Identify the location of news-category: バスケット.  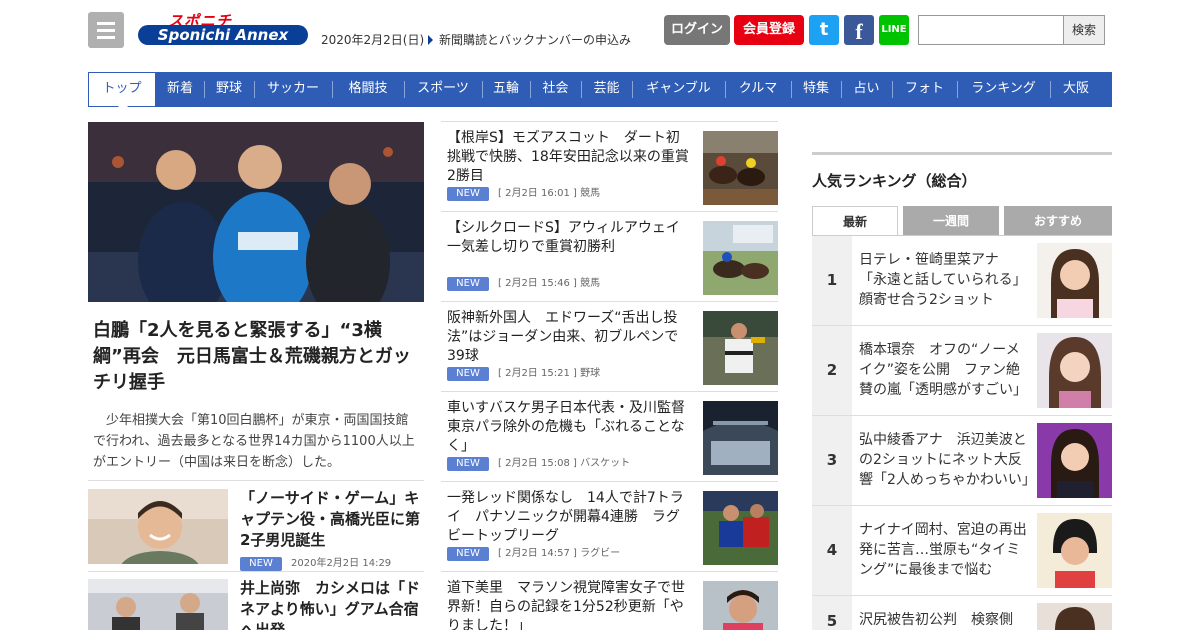
(605, 463).